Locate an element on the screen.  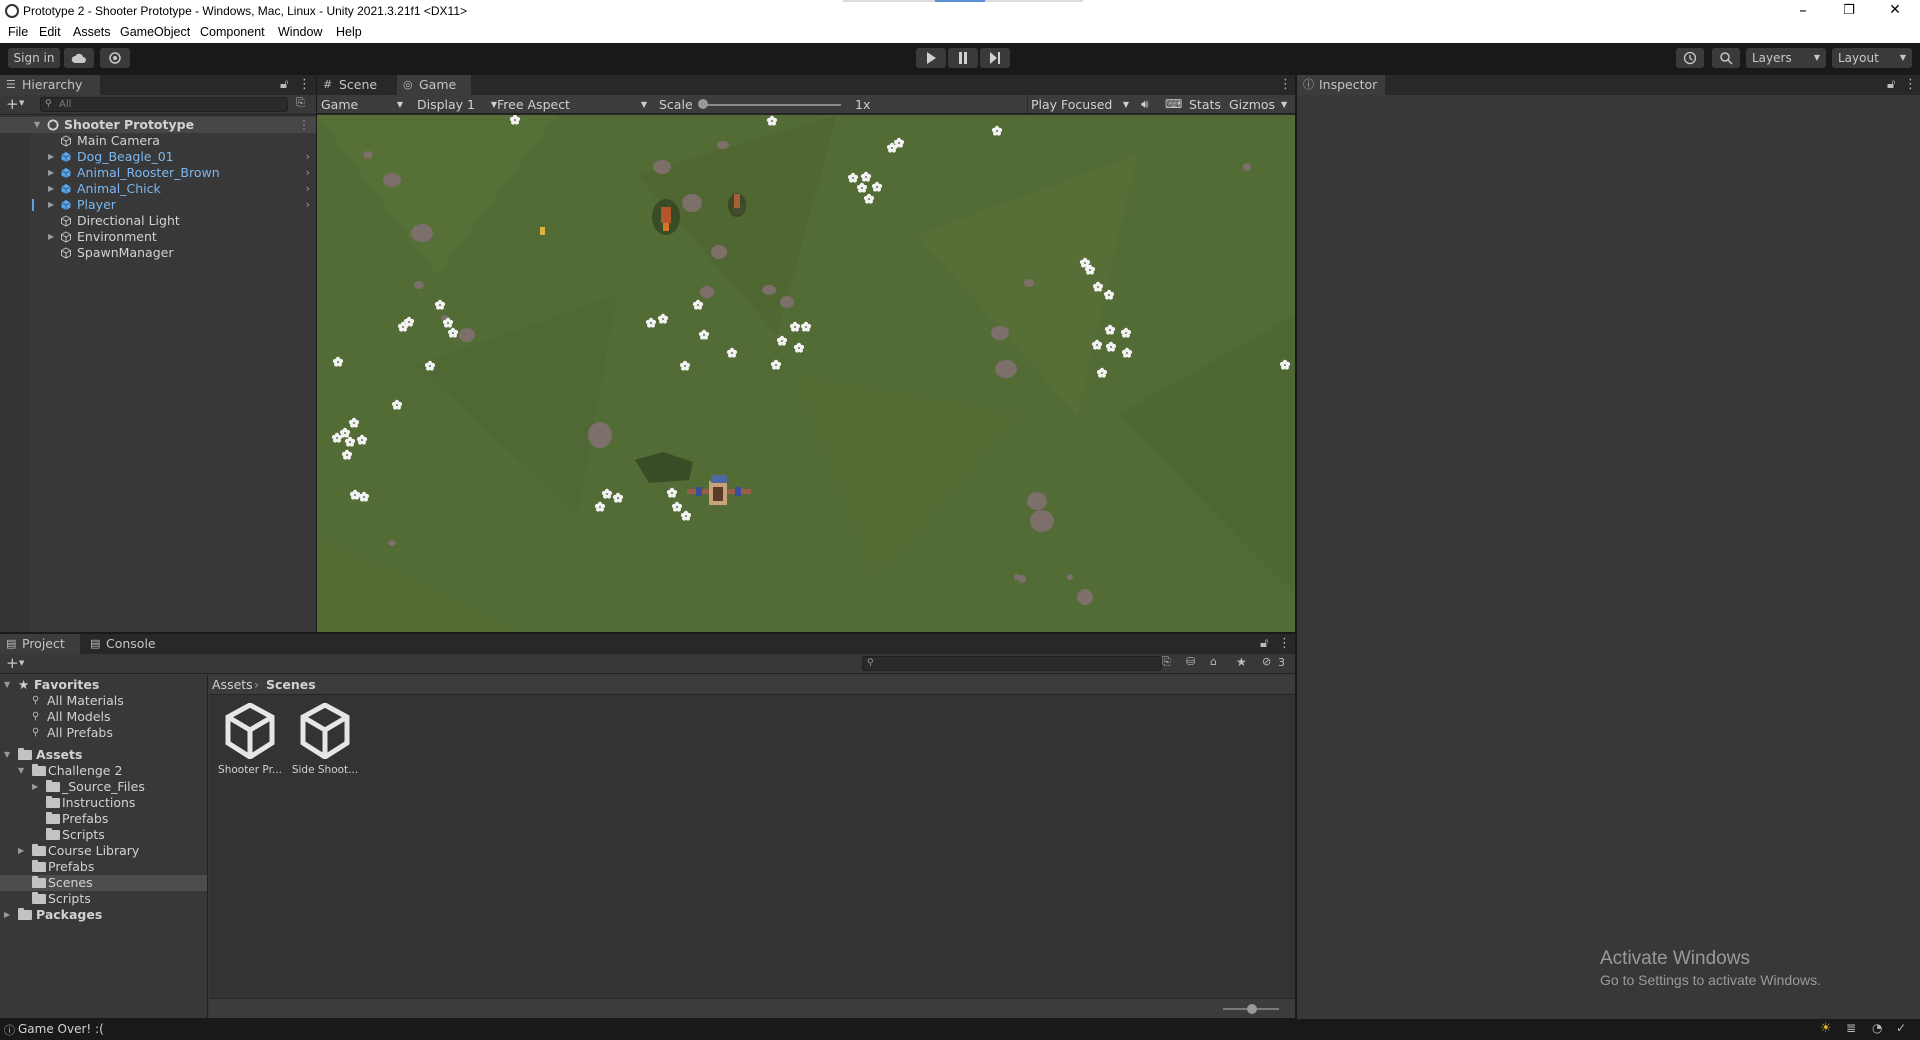
stats-button: Stats is located at coordinates (1205, 104).